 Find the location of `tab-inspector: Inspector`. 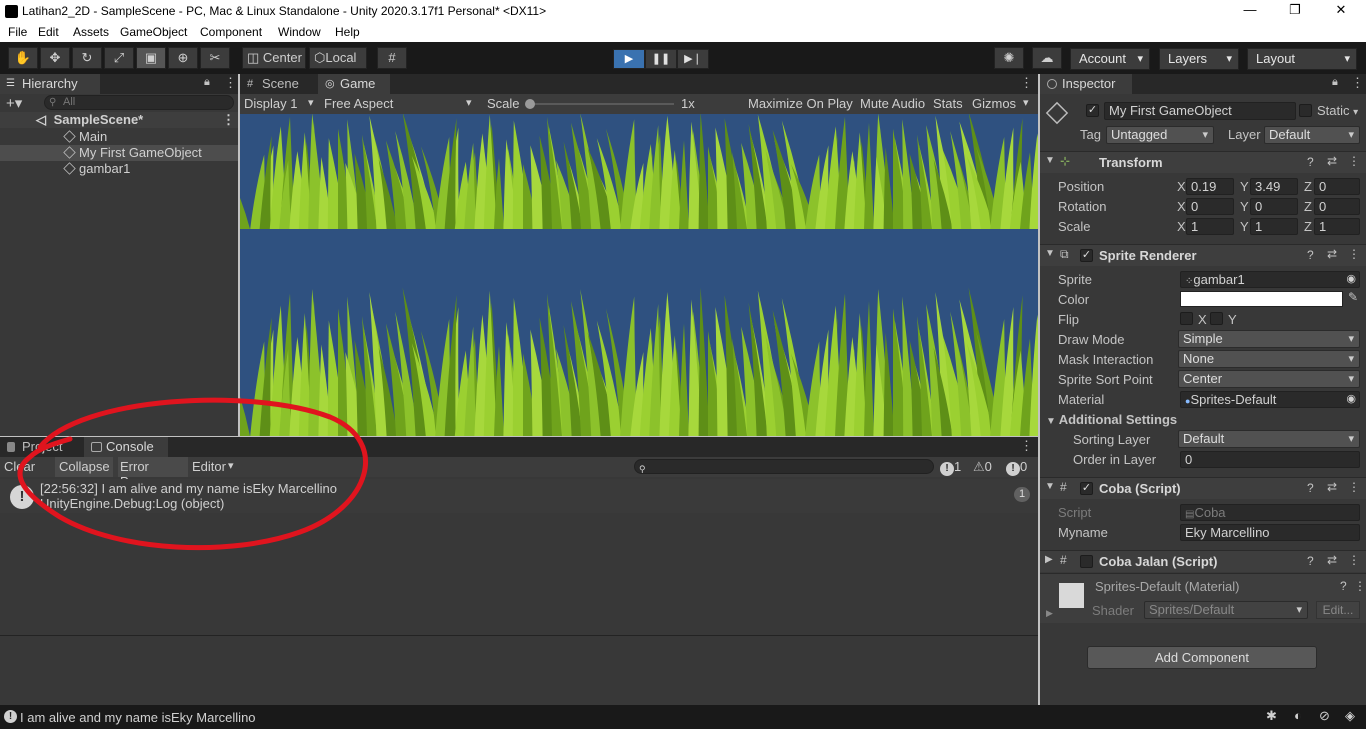

tab-inspector: Inspector is located at coordinates (1086, 84).